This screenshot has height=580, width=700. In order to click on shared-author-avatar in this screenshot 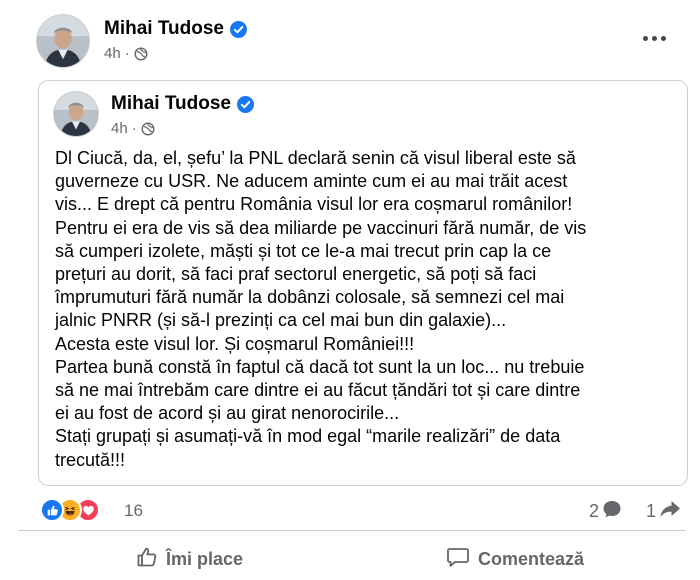, I will do `click(76, 114)`.